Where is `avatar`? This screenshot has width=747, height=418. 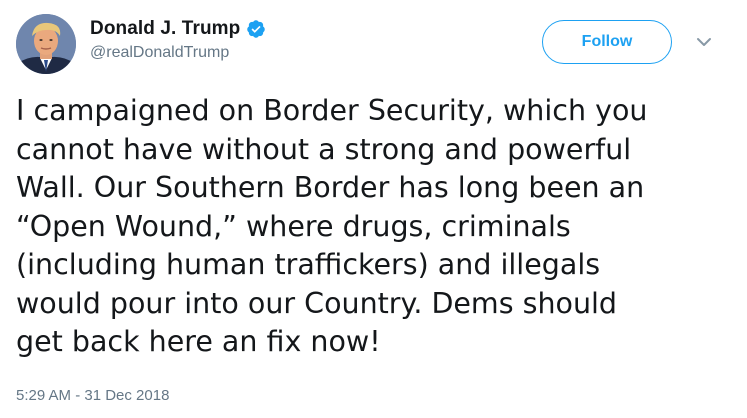 avatar is located at coordinates (46, 44).